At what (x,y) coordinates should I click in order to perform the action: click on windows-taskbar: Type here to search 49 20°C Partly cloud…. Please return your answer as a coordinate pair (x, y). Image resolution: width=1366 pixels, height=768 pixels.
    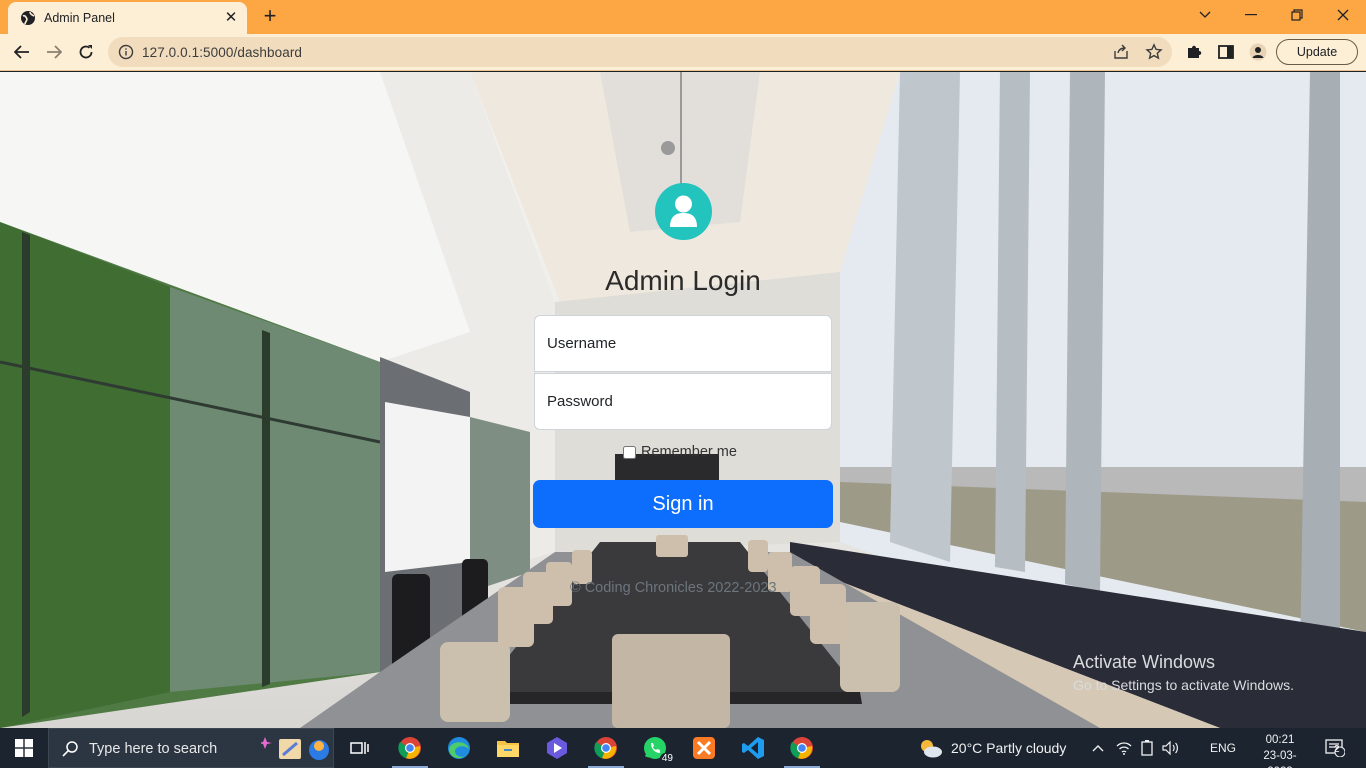
    Looking at the image, I should click on (683, 748).